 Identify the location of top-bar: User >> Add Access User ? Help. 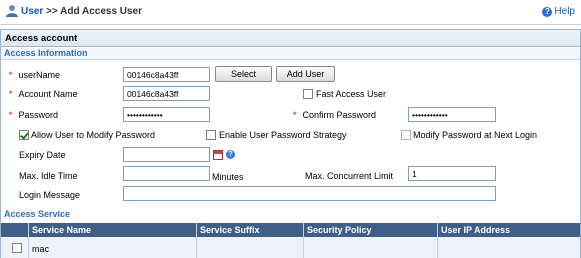
(290, 12).